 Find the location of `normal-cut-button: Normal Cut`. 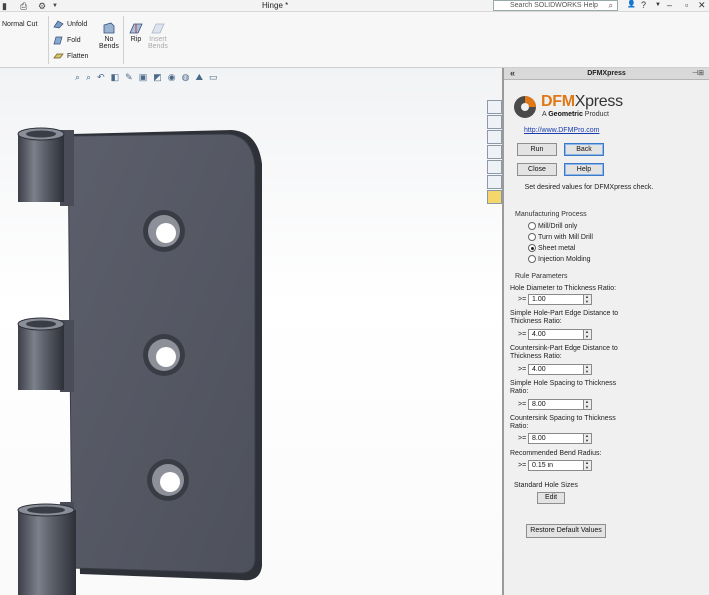

normal-cut-button: Normal Cut is located at coordinates (19, 24).